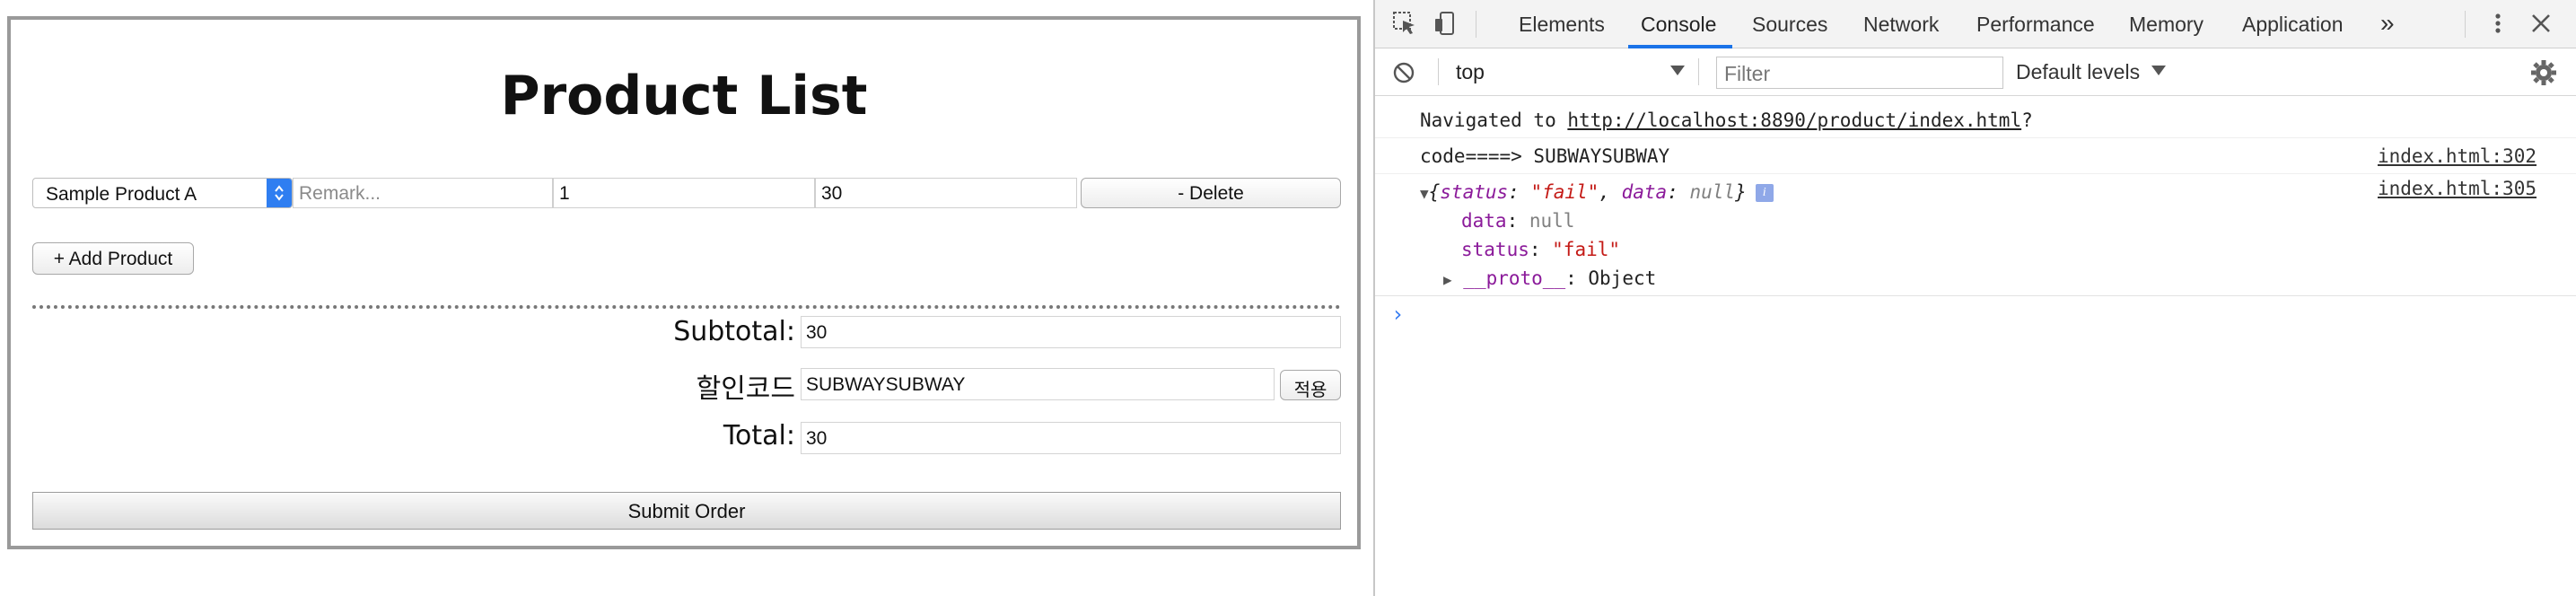 Image resolution: width=2576 pixels, height=596 pixels. What do you see at coordinates (1545, 156) in the screenshot?
I see `log-text: code====> SUBWAYSUBWAY` at bounding box center [1545, 156].